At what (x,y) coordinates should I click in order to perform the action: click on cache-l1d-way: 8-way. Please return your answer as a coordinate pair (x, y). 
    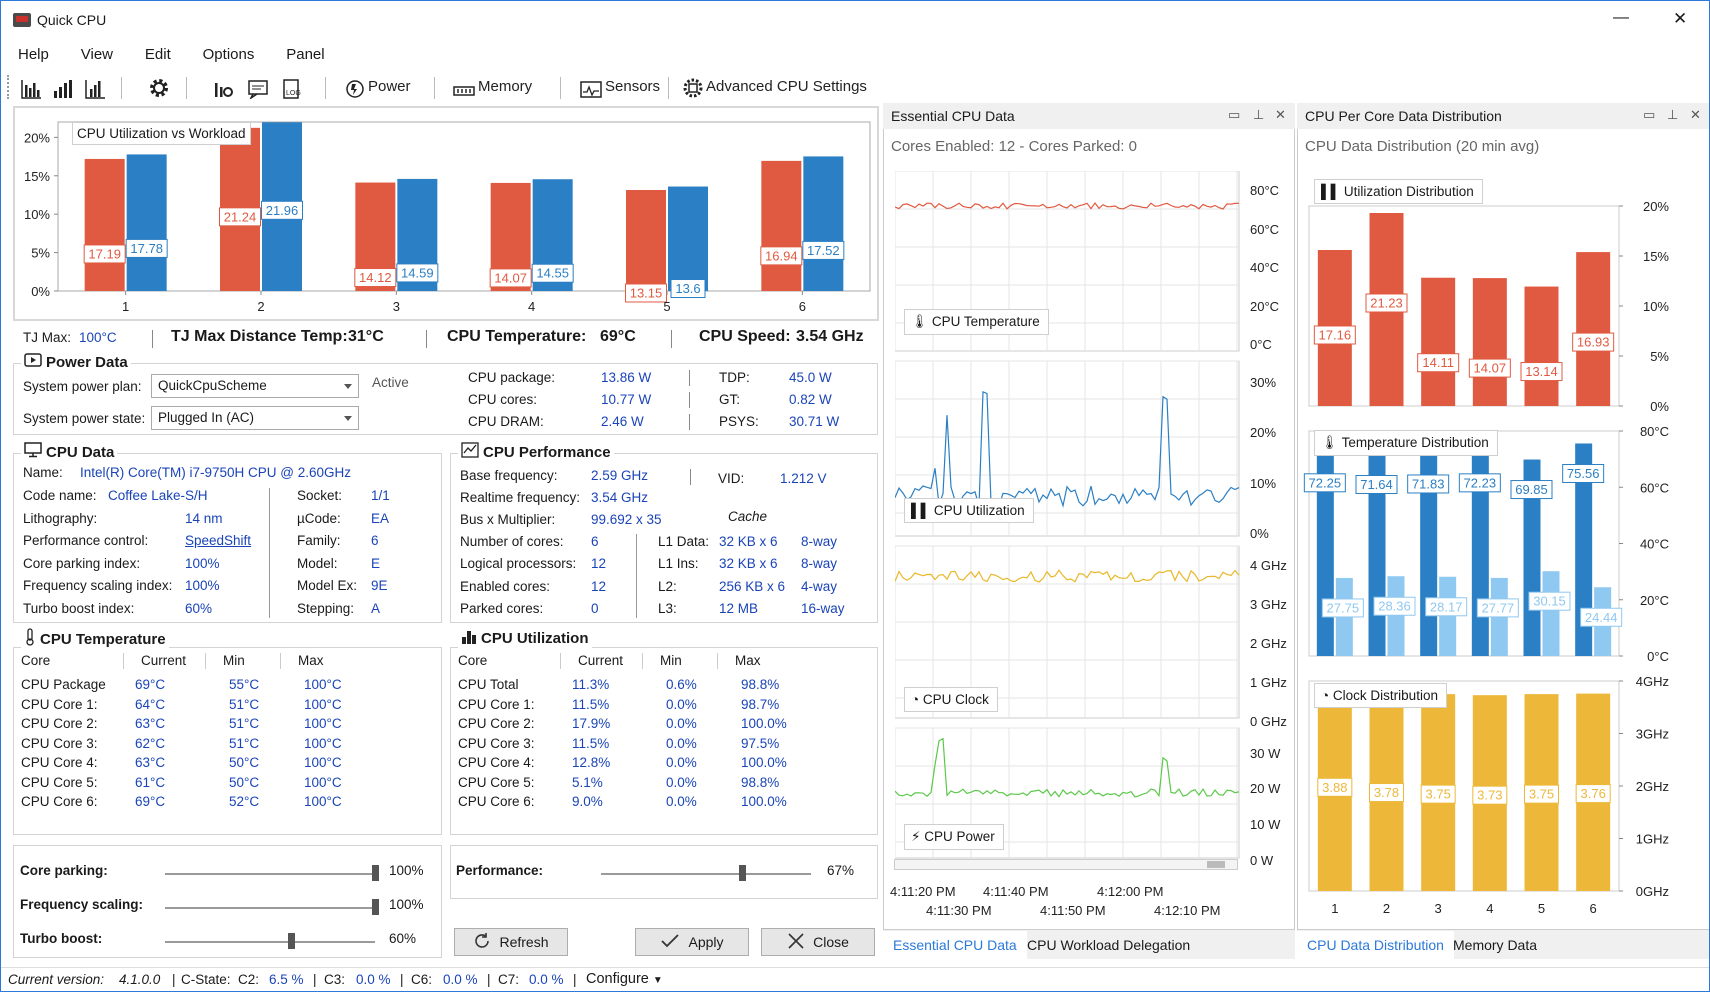
    Looking at the image, I should click on (819, 541).